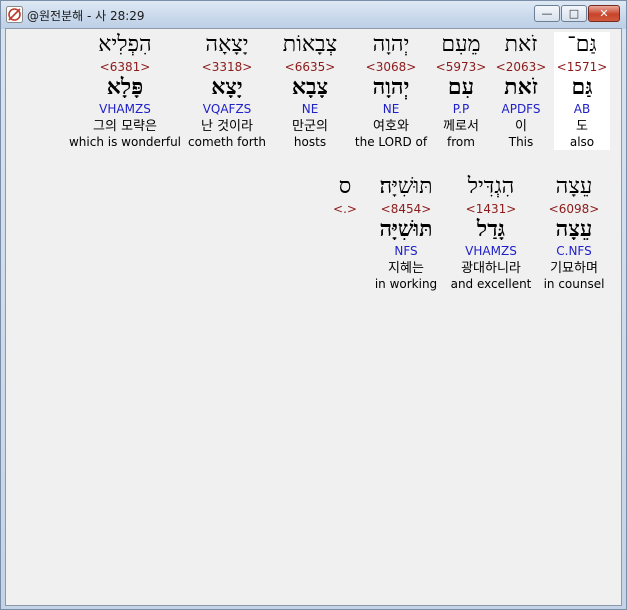  I want to click on english-gloss: also, so click(582, 142).